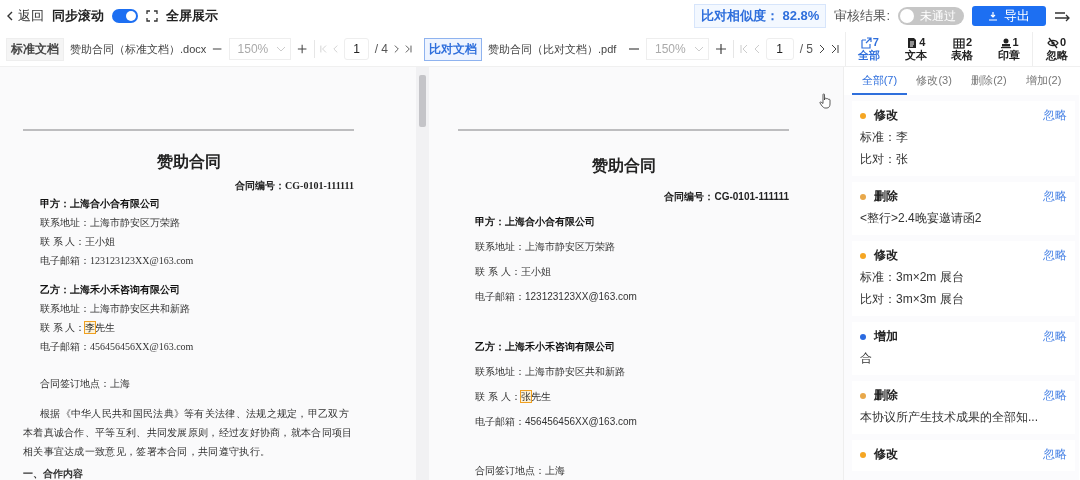 This screenshot has width=1080, height=480. What do you see at coordinates (963, 138) in the screenshot?
I see `change-card: 修改 忽略 标准：李 比对：张` at bounding box center [963, 138].